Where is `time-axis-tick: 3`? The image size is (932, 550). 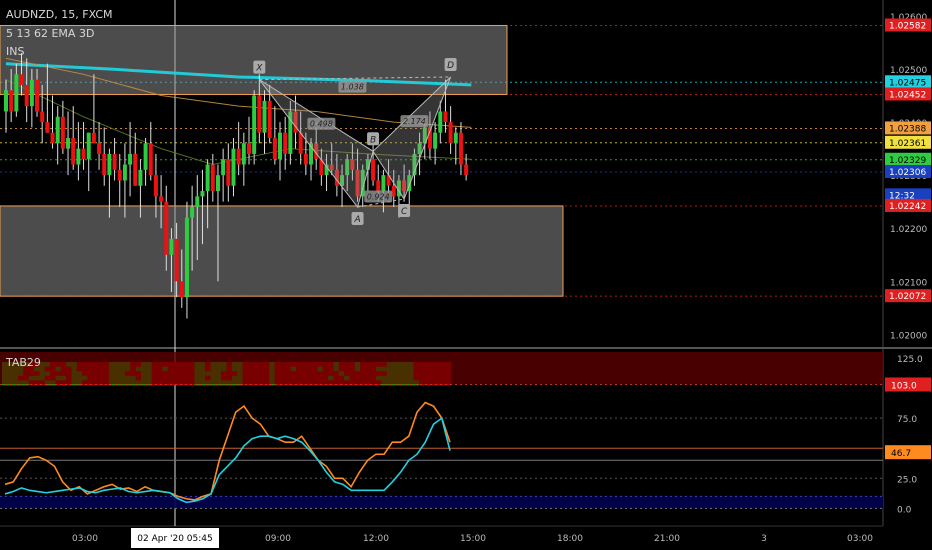
time-axis-tick: 3 is located at coordinates (764, 539).